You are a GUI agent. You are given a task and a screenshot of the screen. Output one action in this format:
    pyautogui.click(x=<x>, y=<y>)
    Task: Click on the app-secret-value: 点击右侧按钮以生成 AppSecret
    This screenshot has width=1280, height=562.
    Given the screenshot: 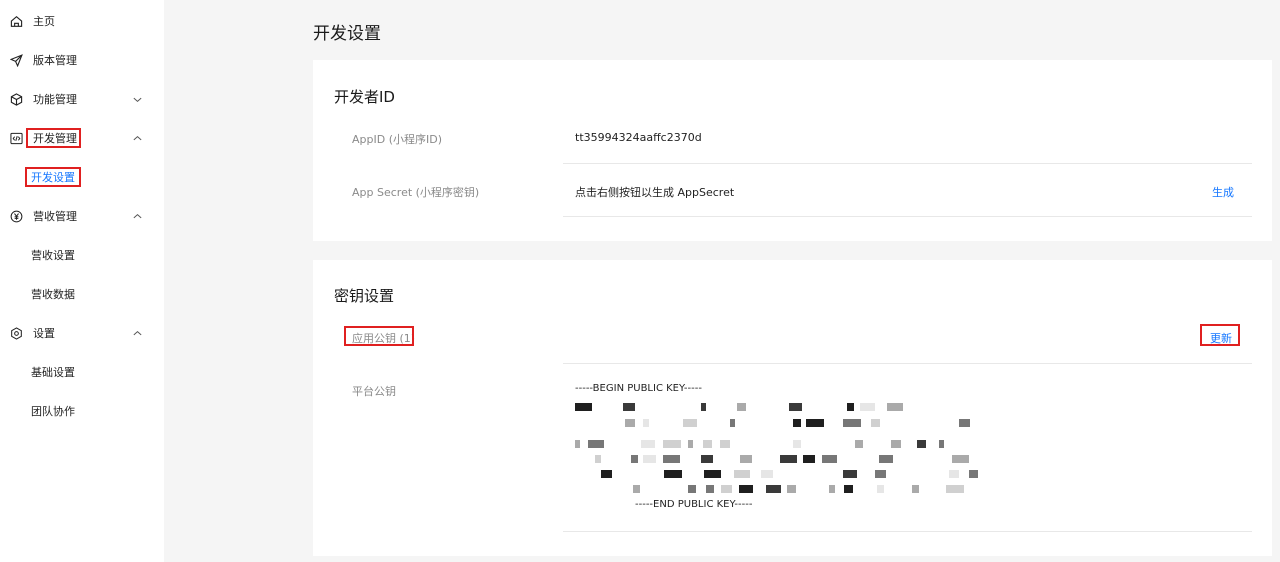 What is the action you would take?
    pyautogui.click(x=655, y=192)
    